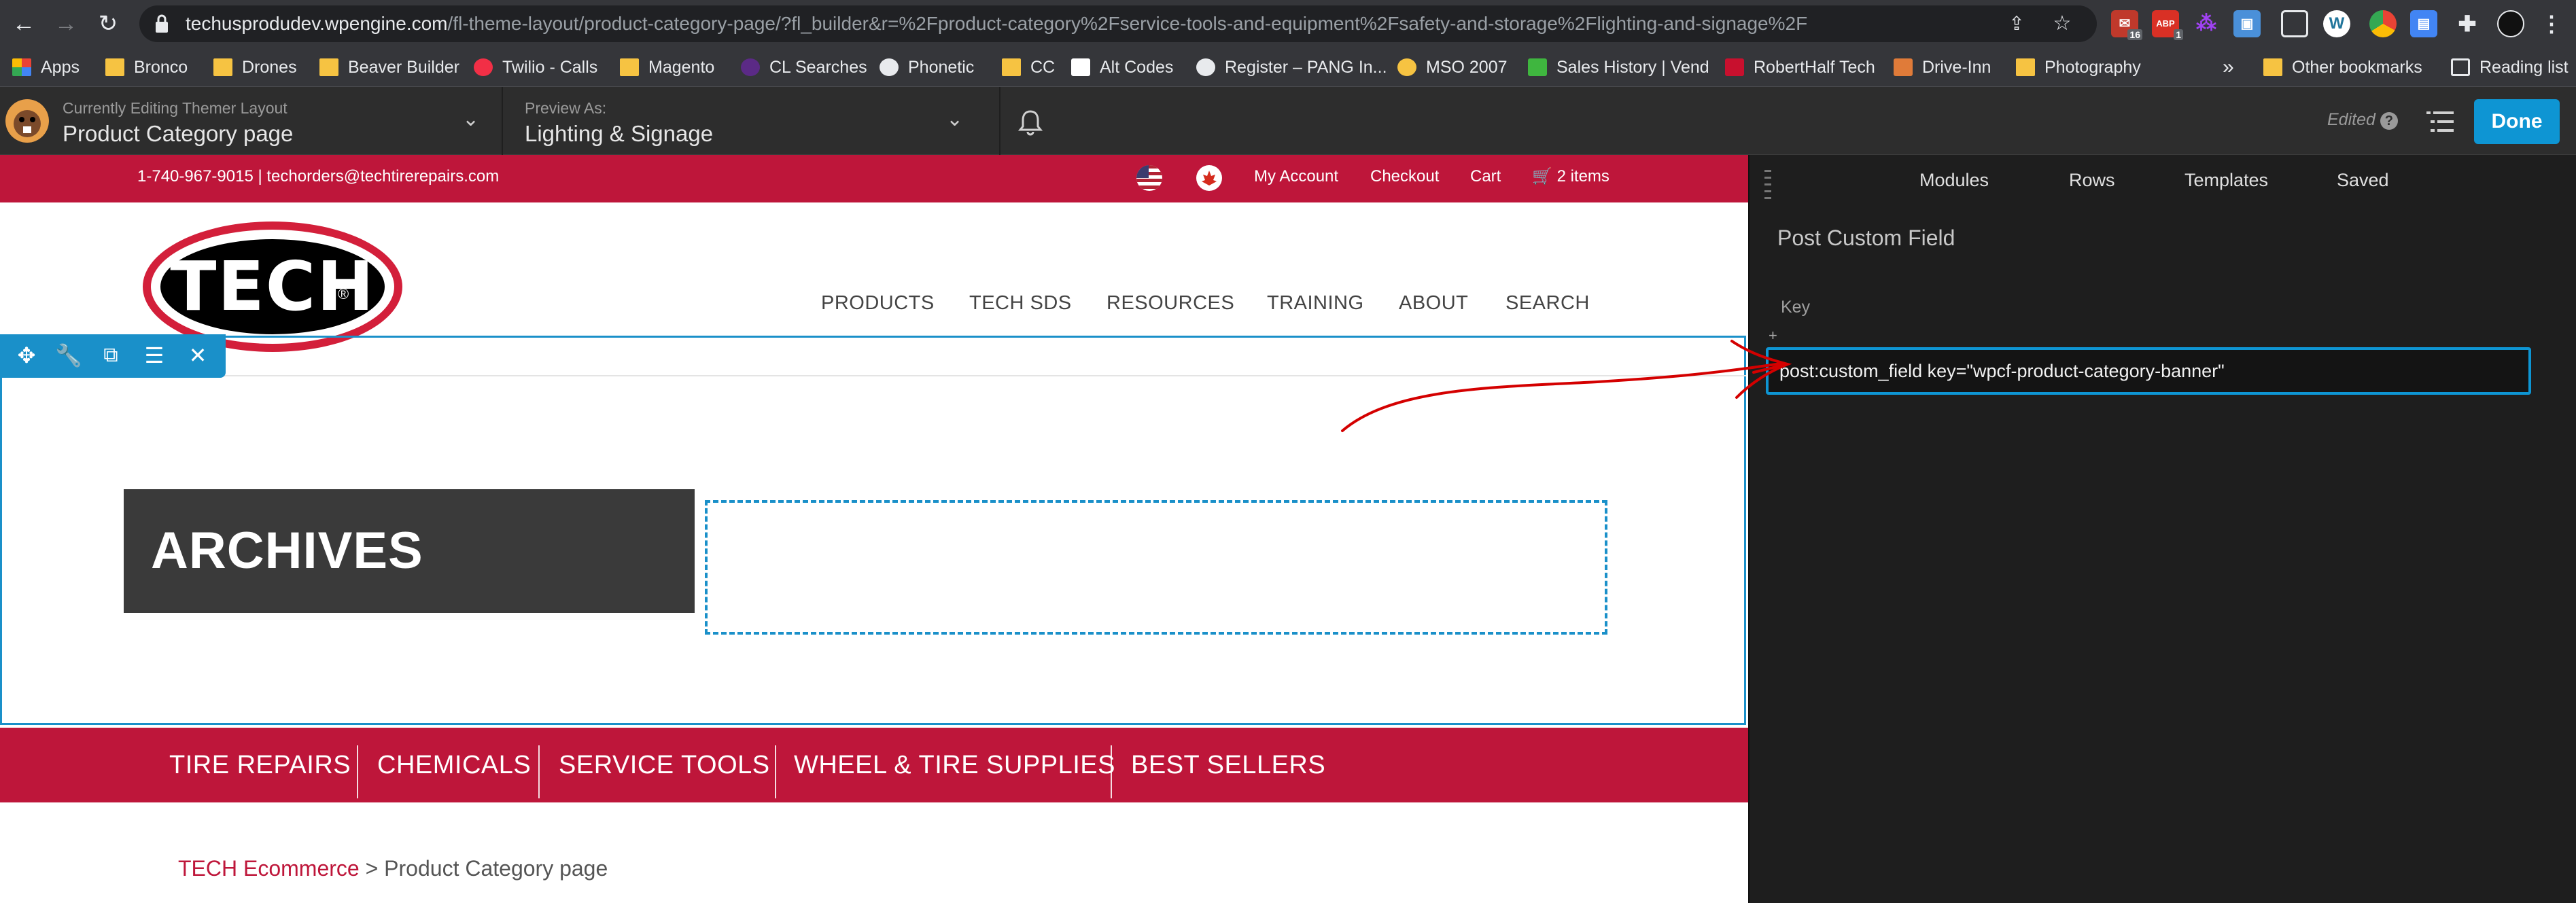 The width and height of the screenshot is (2576, 903). I want to click on extension-dots-icon: ⁂, so click(2206, 23).